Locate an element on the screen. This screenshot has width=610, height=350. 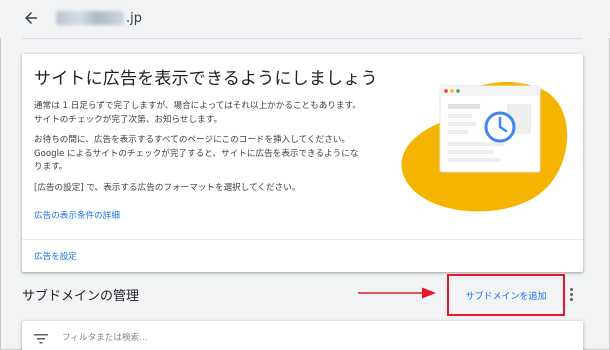
more-vert-icon is located at coordinates (571, 295).